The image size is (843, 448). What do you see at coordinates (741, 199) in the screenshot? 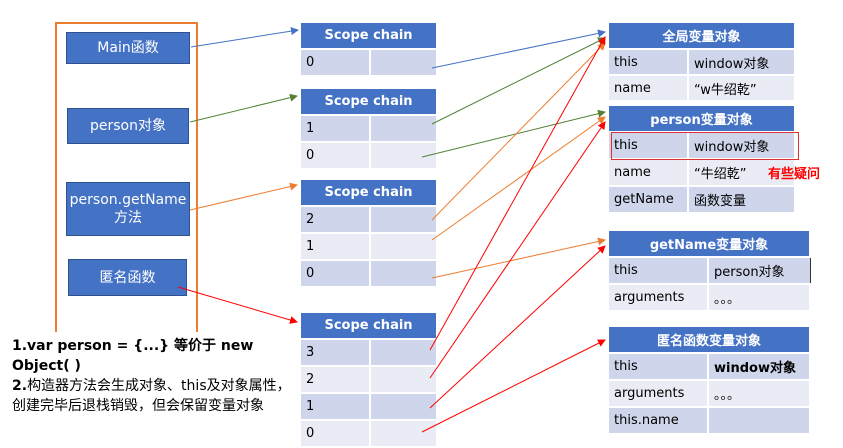
I see `property-value: 函数变量` at bounding box center [741, 199].